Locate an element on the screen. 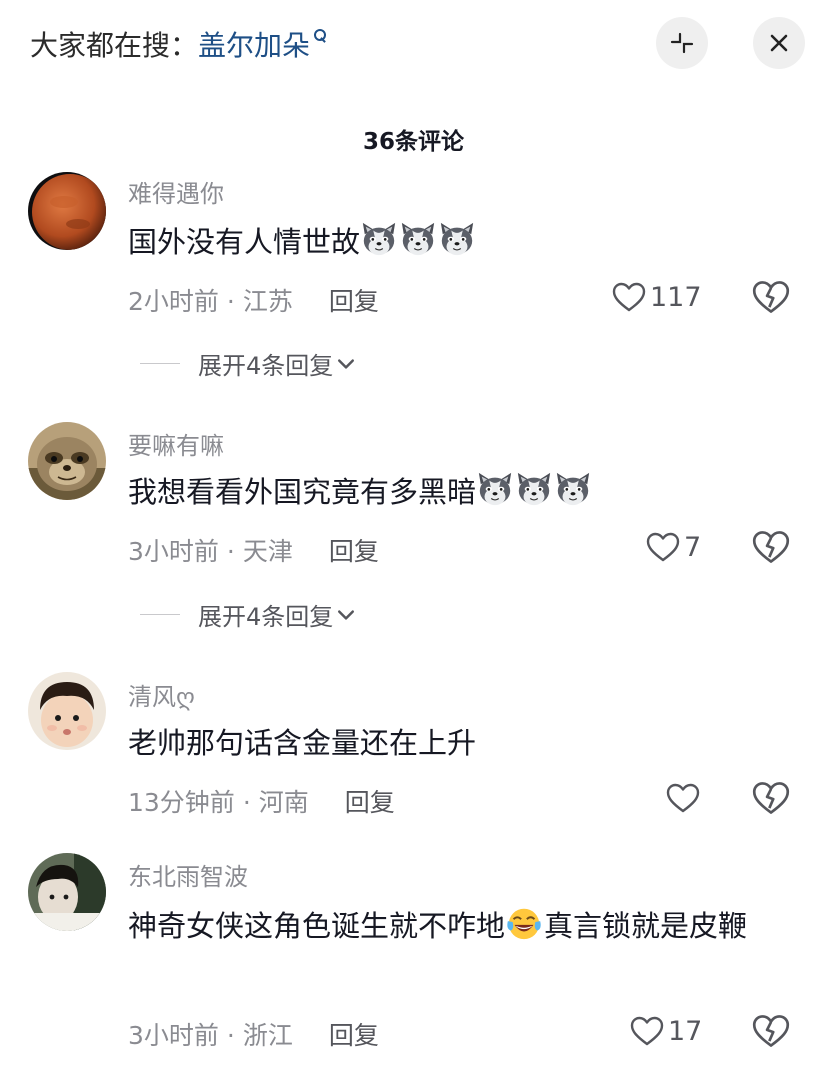  comment-meta: 3小时前 · 浙江 回复 is located at coordinates (253, 1035).